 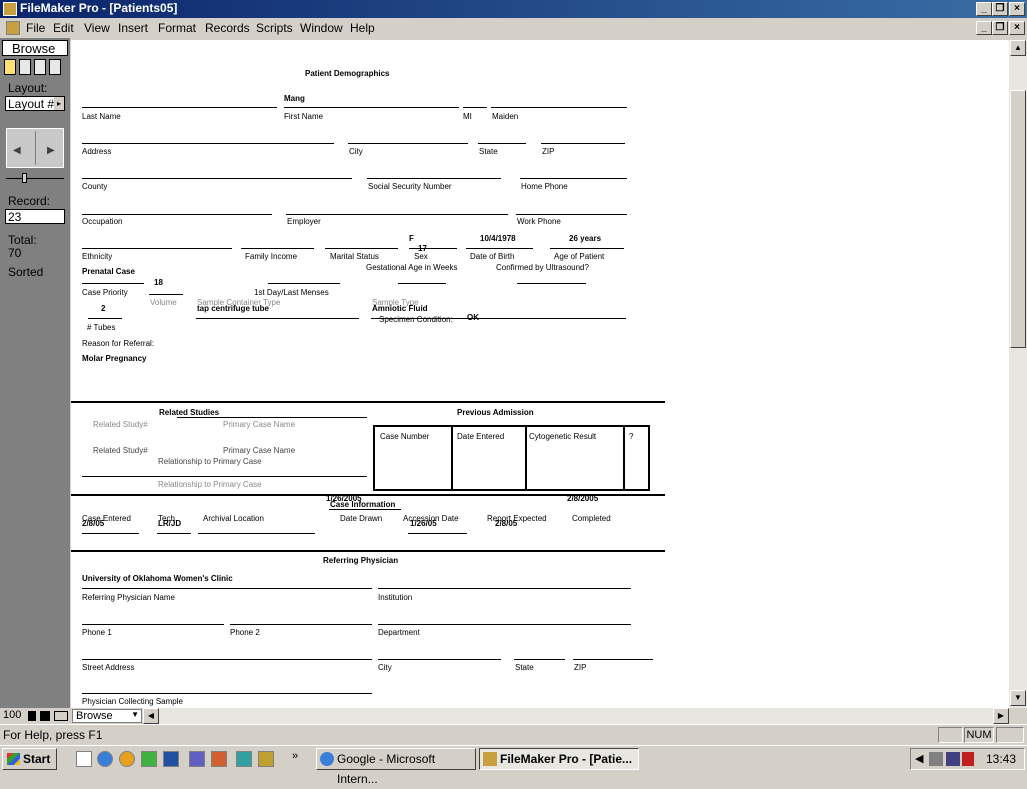 What do you see at coordinates (97, 28) in the screenshot?
I see `menu-view: View` at bounding box center [97, 28].